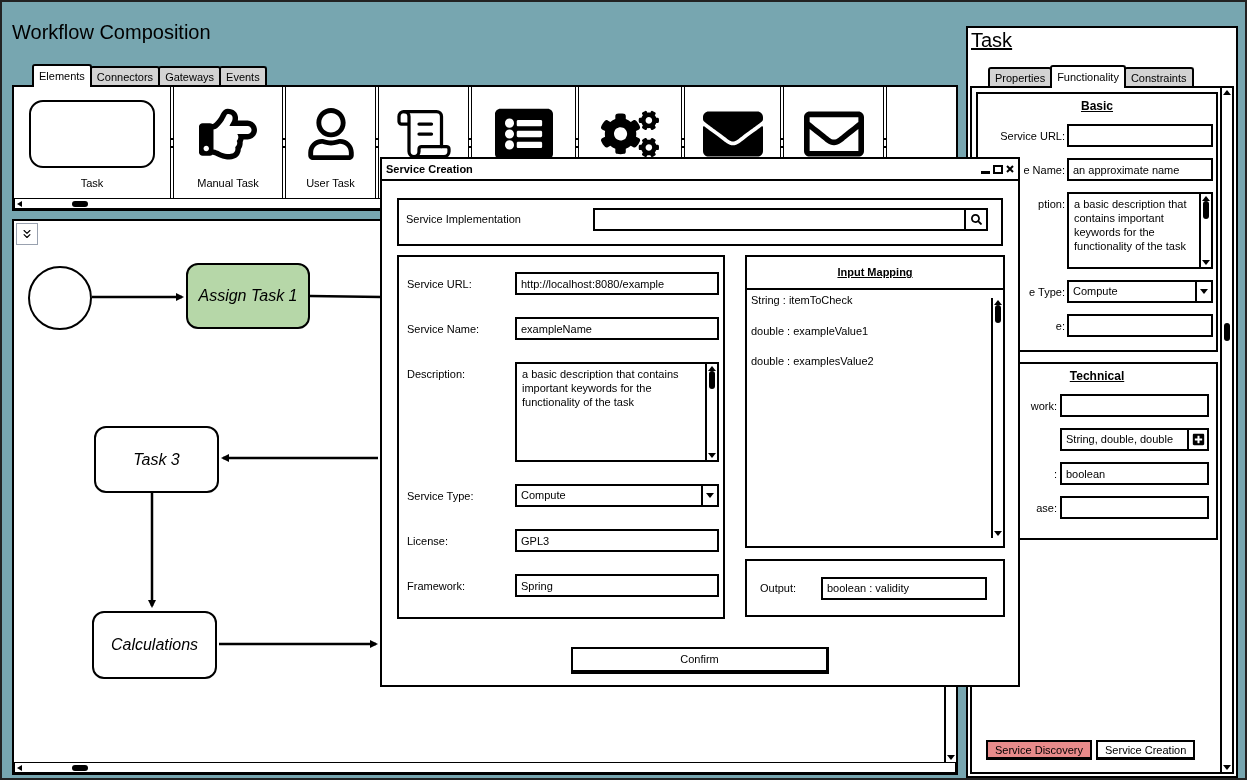  I want to click on text-field: boolean, so click(1134, 473).